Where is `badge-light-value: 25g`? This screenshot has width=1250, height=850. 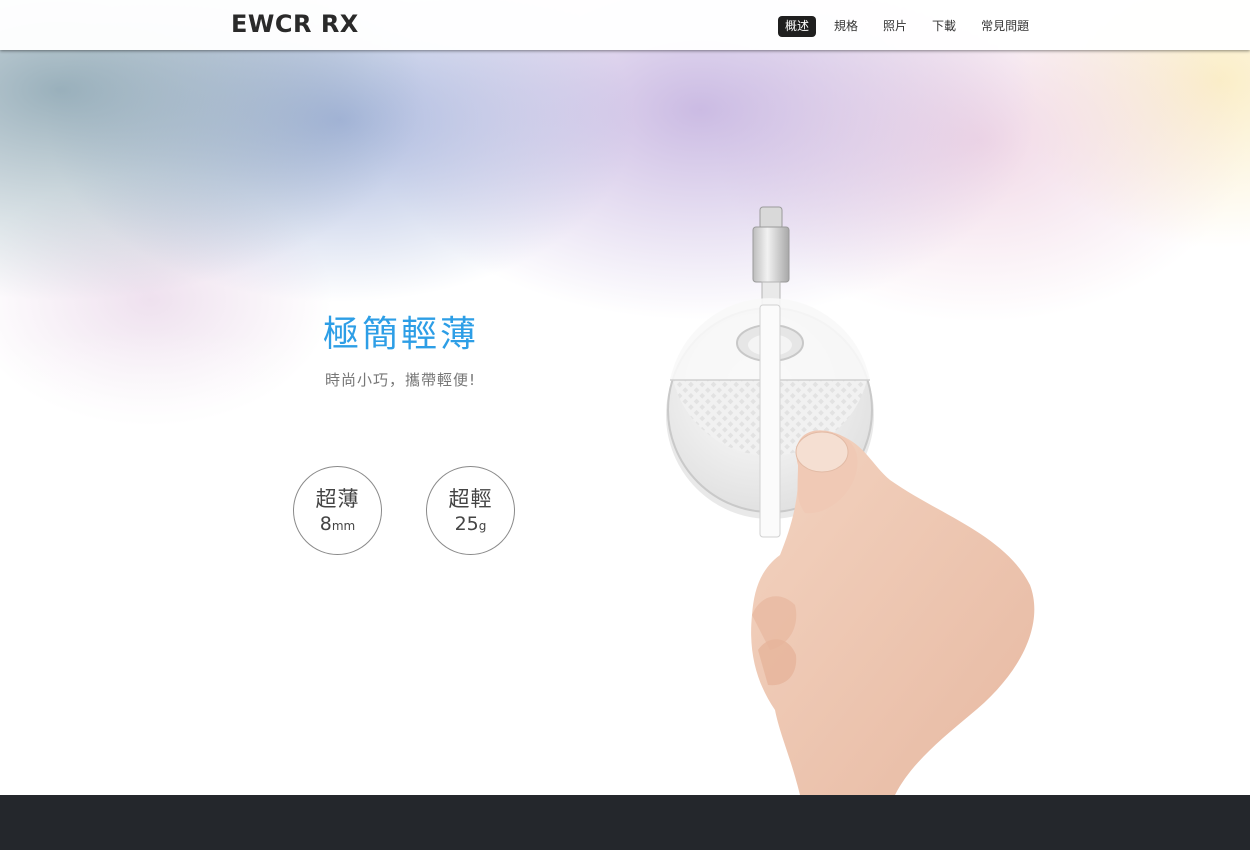
badge-light-value: 25g is located at coordinates (470, 524).